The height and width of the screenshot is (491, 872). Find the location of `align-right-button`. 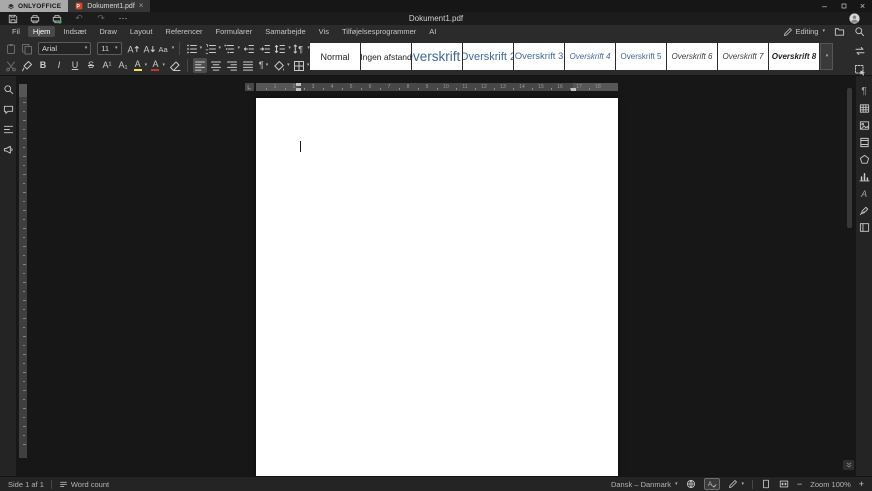

align-right-button is located at coordinates (232, 65).